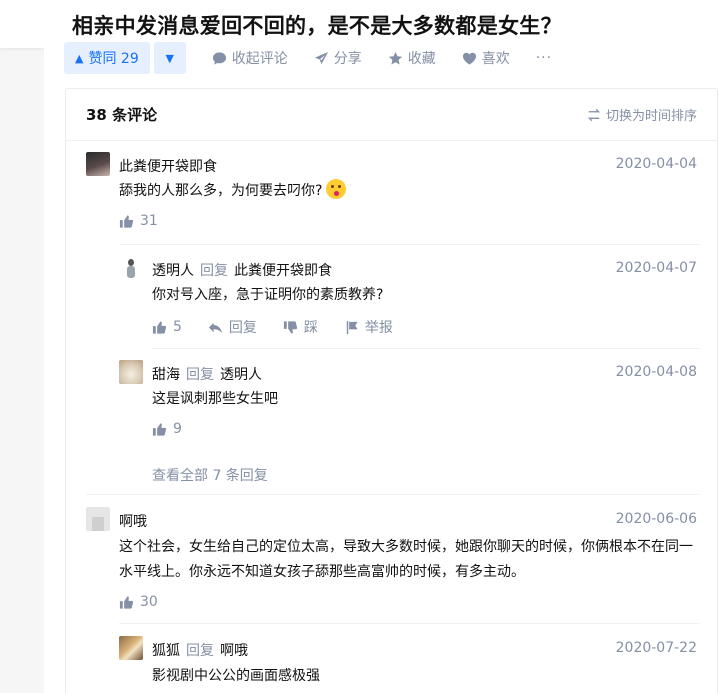 The image size is (719, 693). I want to click on dislike-button: 踩, so click(300, 327).